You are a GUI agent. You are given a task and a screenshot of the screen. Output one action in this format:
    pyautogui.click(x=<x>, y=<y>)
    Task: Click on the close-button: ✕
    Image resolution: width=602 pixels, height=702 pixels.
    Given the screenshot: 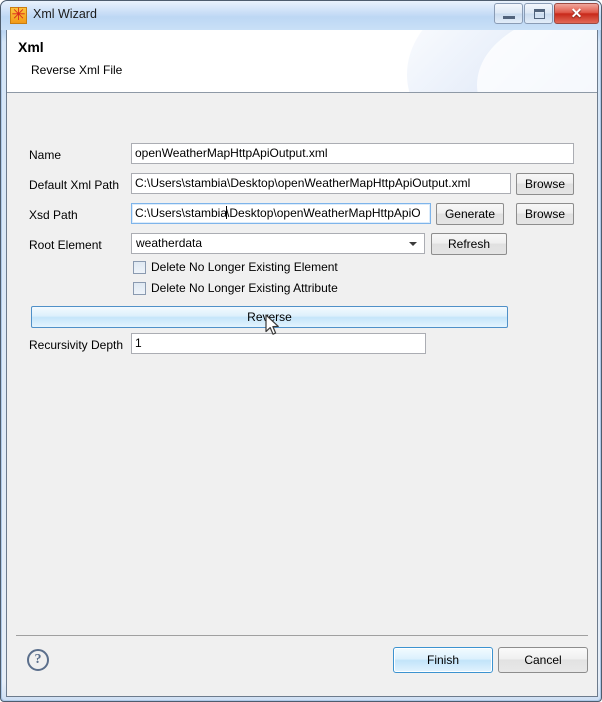 What is the action you would take?
    pyautogui.click(x=576, y=13)
    